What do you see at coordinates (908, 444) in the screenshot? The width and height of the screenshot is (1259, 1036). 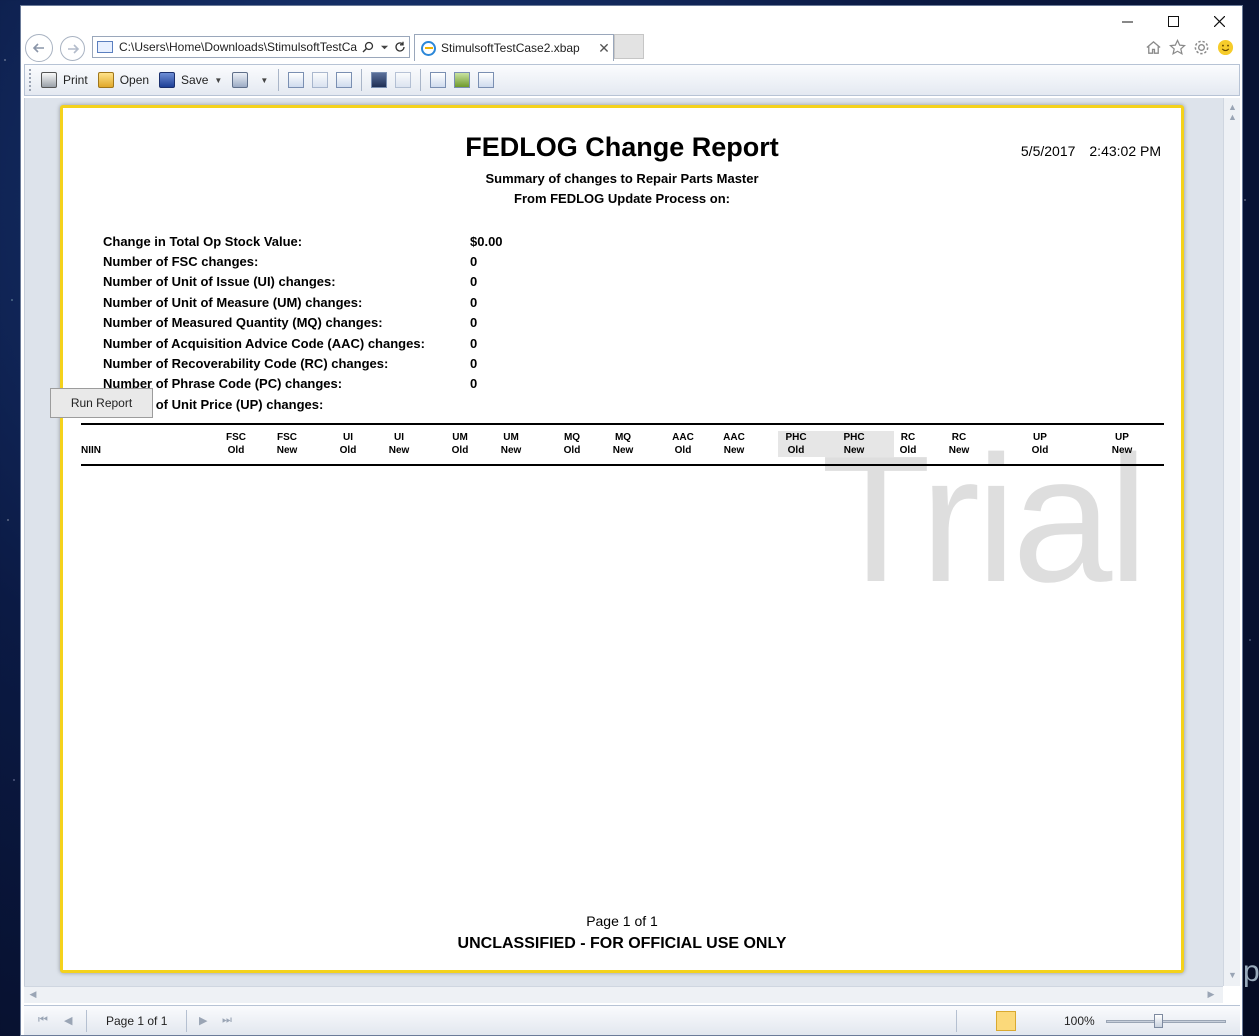 I see `column-header: RC Old` at bounding box center [908, 444].